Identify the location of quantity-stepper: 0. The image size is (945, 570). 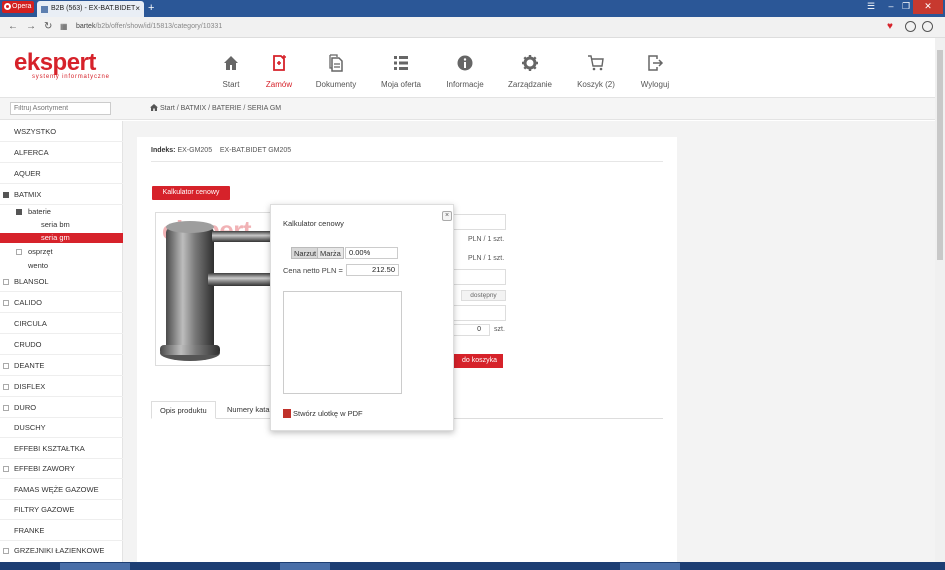
(469, 330).